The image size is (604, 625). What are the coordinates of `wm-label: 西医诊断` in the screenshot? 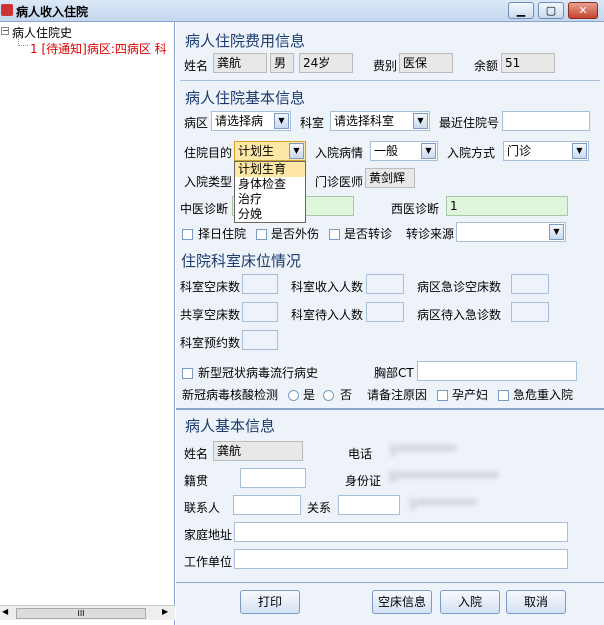 It's located at (415, 209).